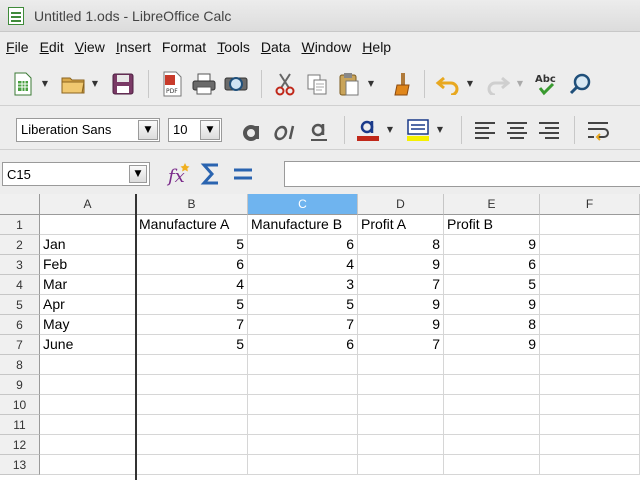  What do you see at coordinates (401, 204) in the screenshot?
I see `column-header-d: D` at bounding box center [401, 204].